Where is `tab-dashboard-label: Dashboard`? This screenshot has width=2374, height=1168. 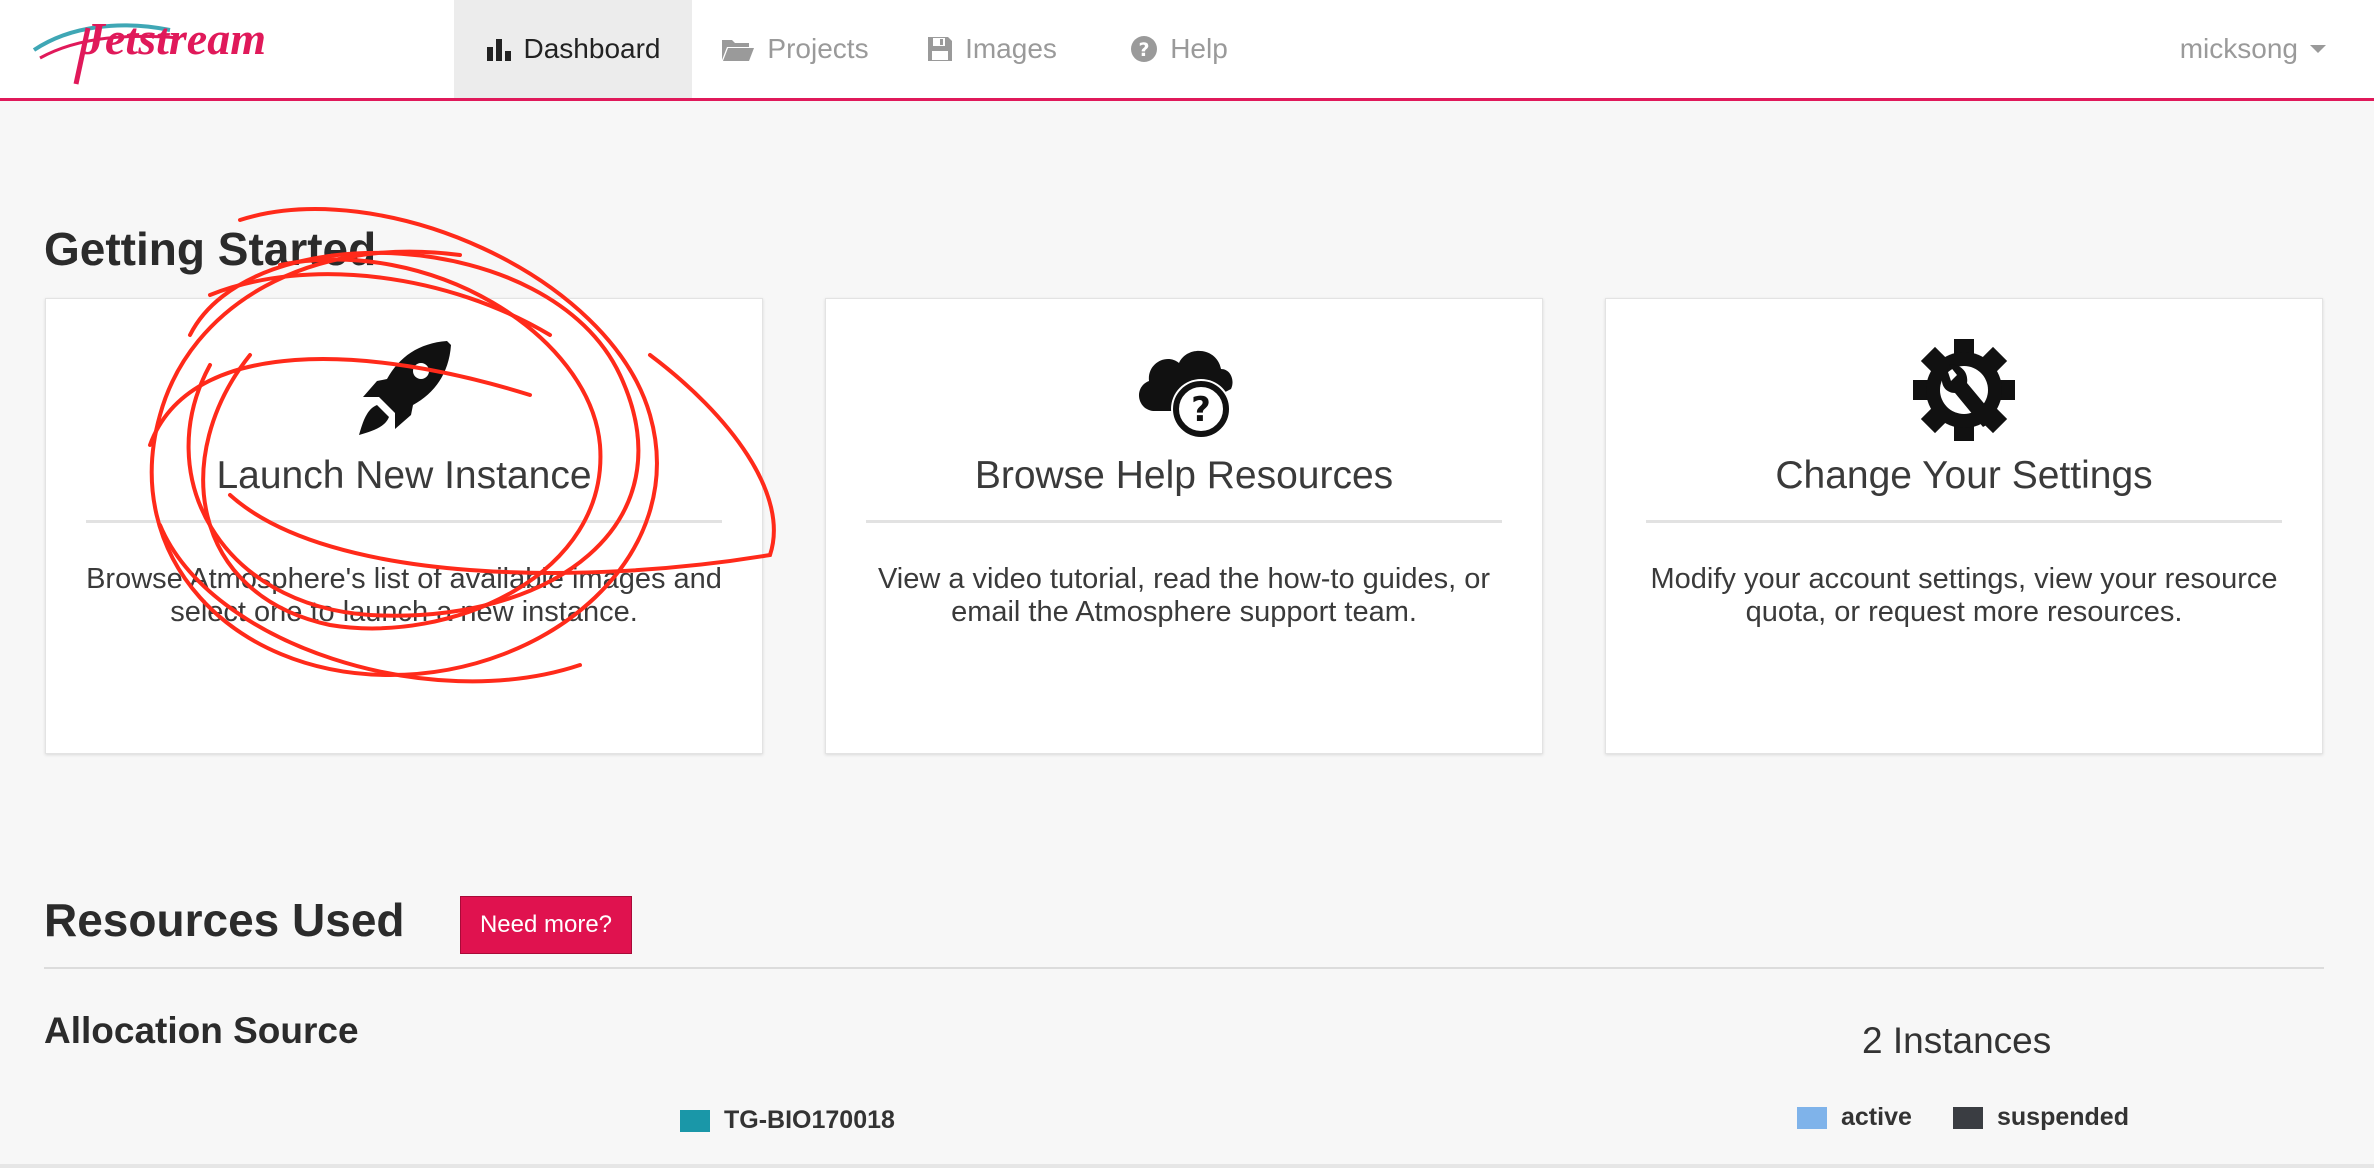 tab-dashboard-label: Dashboard is located at coordinates (592, 48).